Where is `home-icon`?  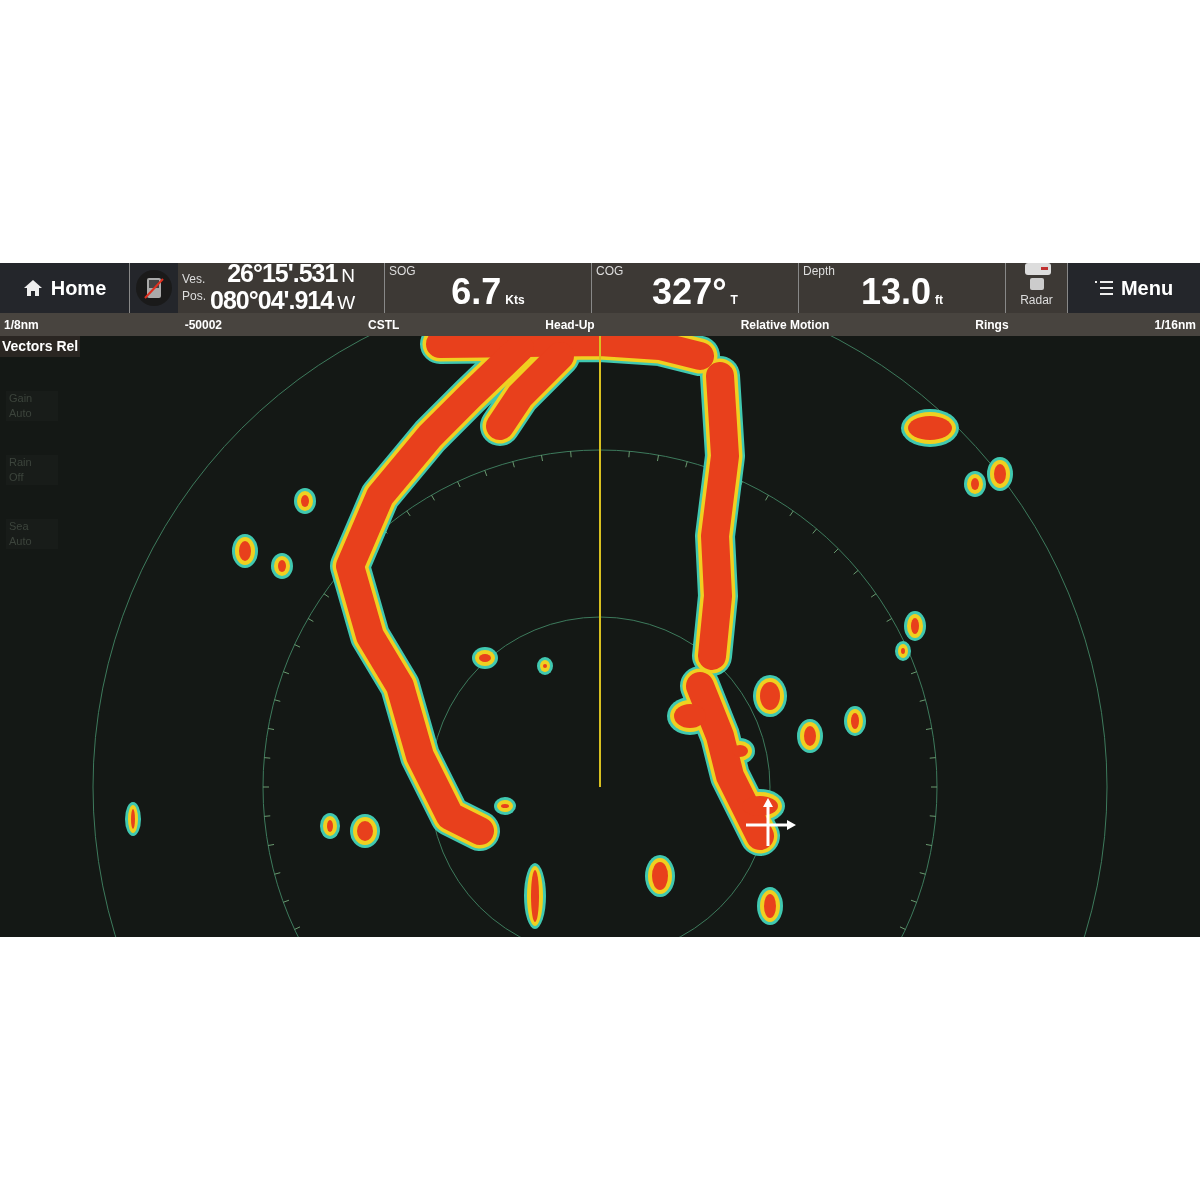 home-icon is located at coordinates (32, 288).